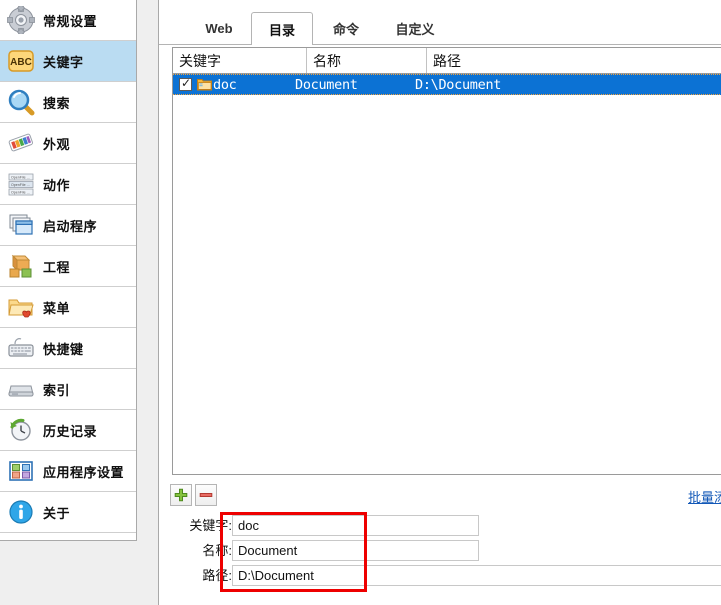  I want to click on windows-stack-icon, so click(21, 225).